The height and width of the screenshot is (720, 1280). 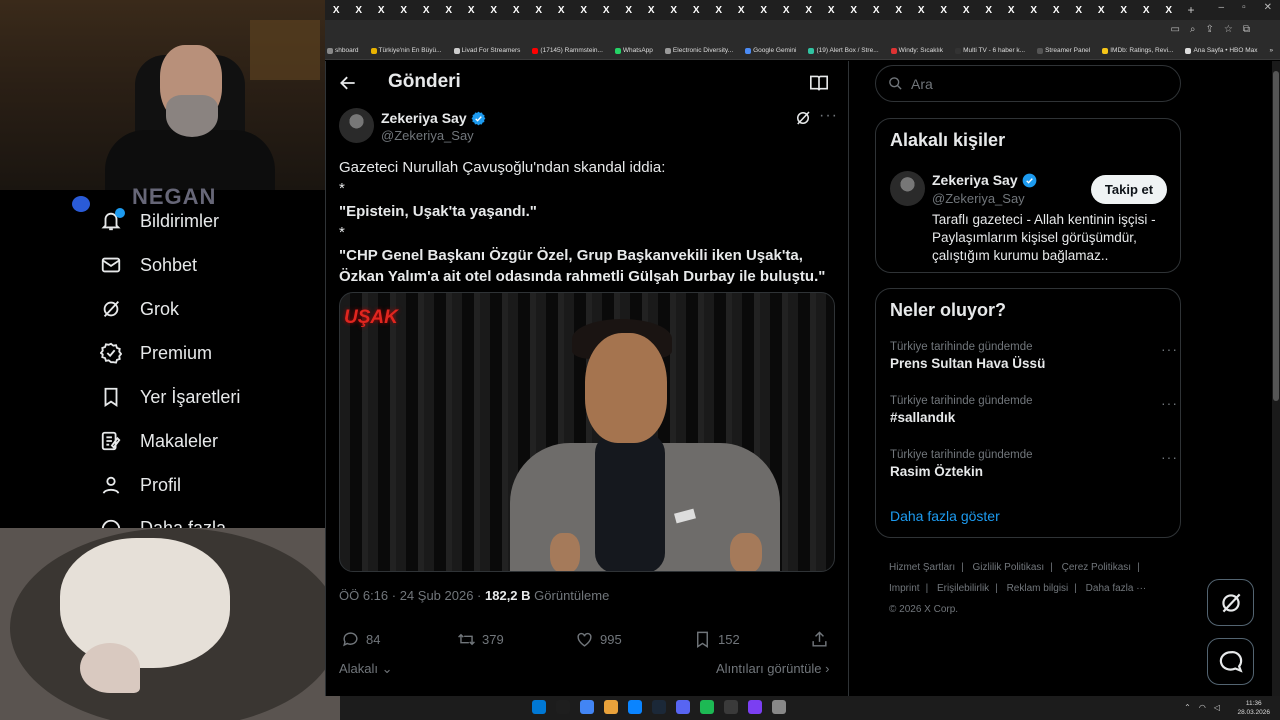 What do you see at coordinates (363, 595) in the screenshot?
I see `post-time: ÖÖ 6:16` at bounding box center [363, 595].